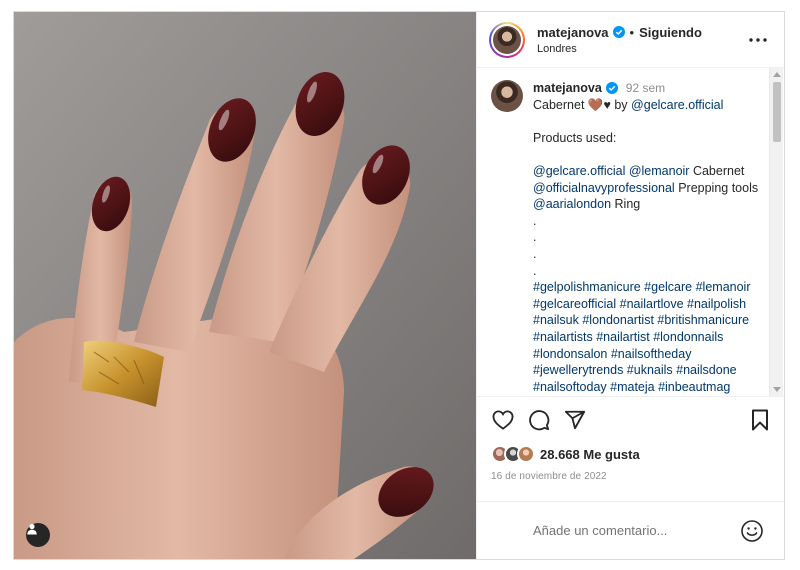  What do you see at coordinates (630, 420) in the screenshot?
I see `post-actions` at bounding box center [630, 420].